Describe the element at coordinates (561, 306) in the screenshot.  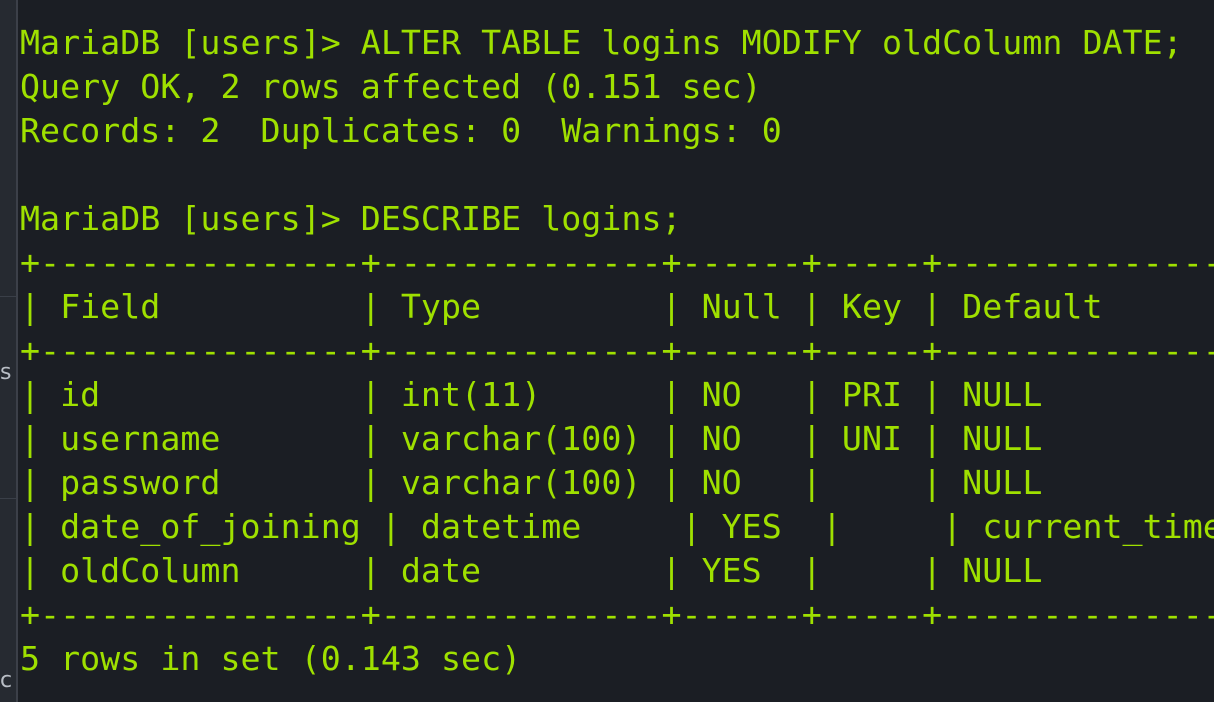
I see `table-header-row: | Field | Type | Null | Key | Default` at that location.